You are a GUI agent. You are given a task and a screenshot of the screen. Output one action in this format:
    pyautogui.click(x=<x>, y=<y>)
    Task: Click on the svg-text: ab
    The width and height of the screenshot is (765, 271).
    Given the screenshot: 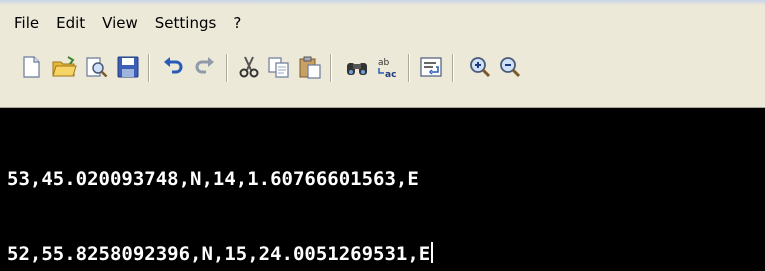 What is the action you would take?
    pyautogui.click(x=384, y=63)
    